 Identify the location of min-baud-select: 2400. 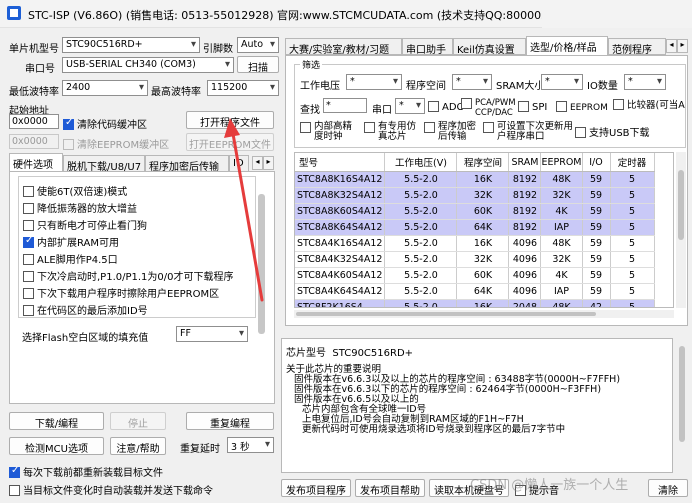
(105, 88).